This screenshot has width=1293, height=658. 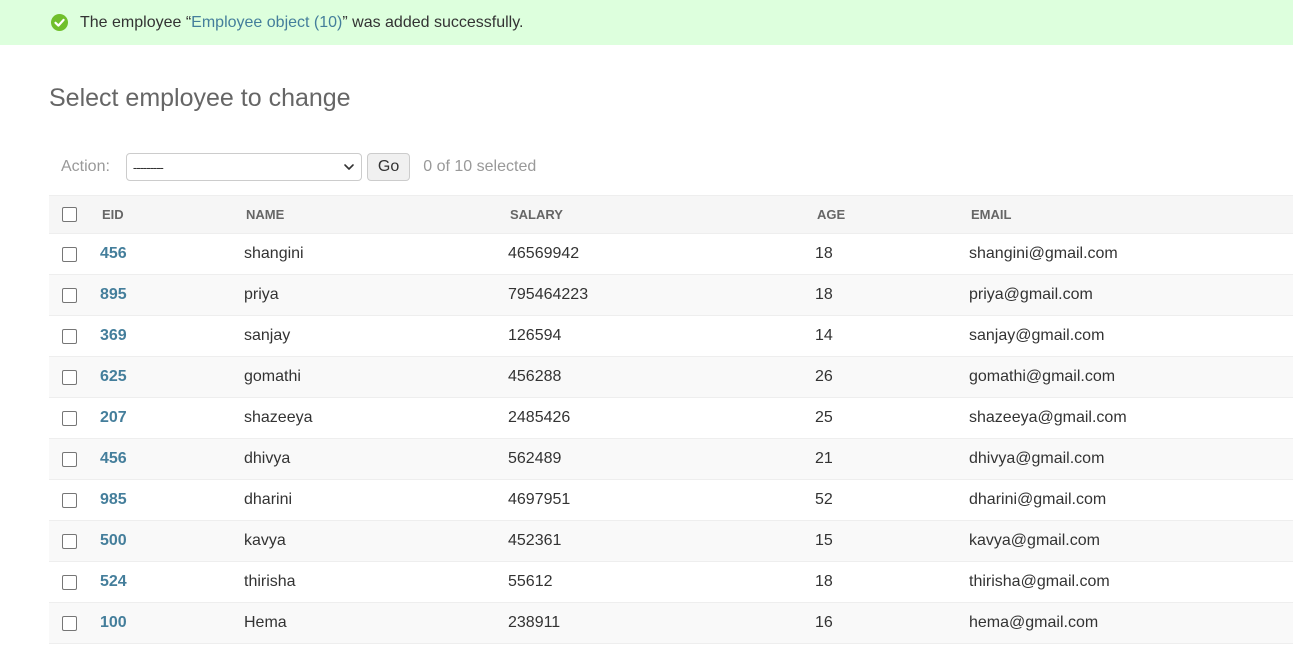 What do you see at coordinates (266, 22) in the screenshot?
I see `employee-object-link: Employee object (10)` at bounding box center [266, 22].